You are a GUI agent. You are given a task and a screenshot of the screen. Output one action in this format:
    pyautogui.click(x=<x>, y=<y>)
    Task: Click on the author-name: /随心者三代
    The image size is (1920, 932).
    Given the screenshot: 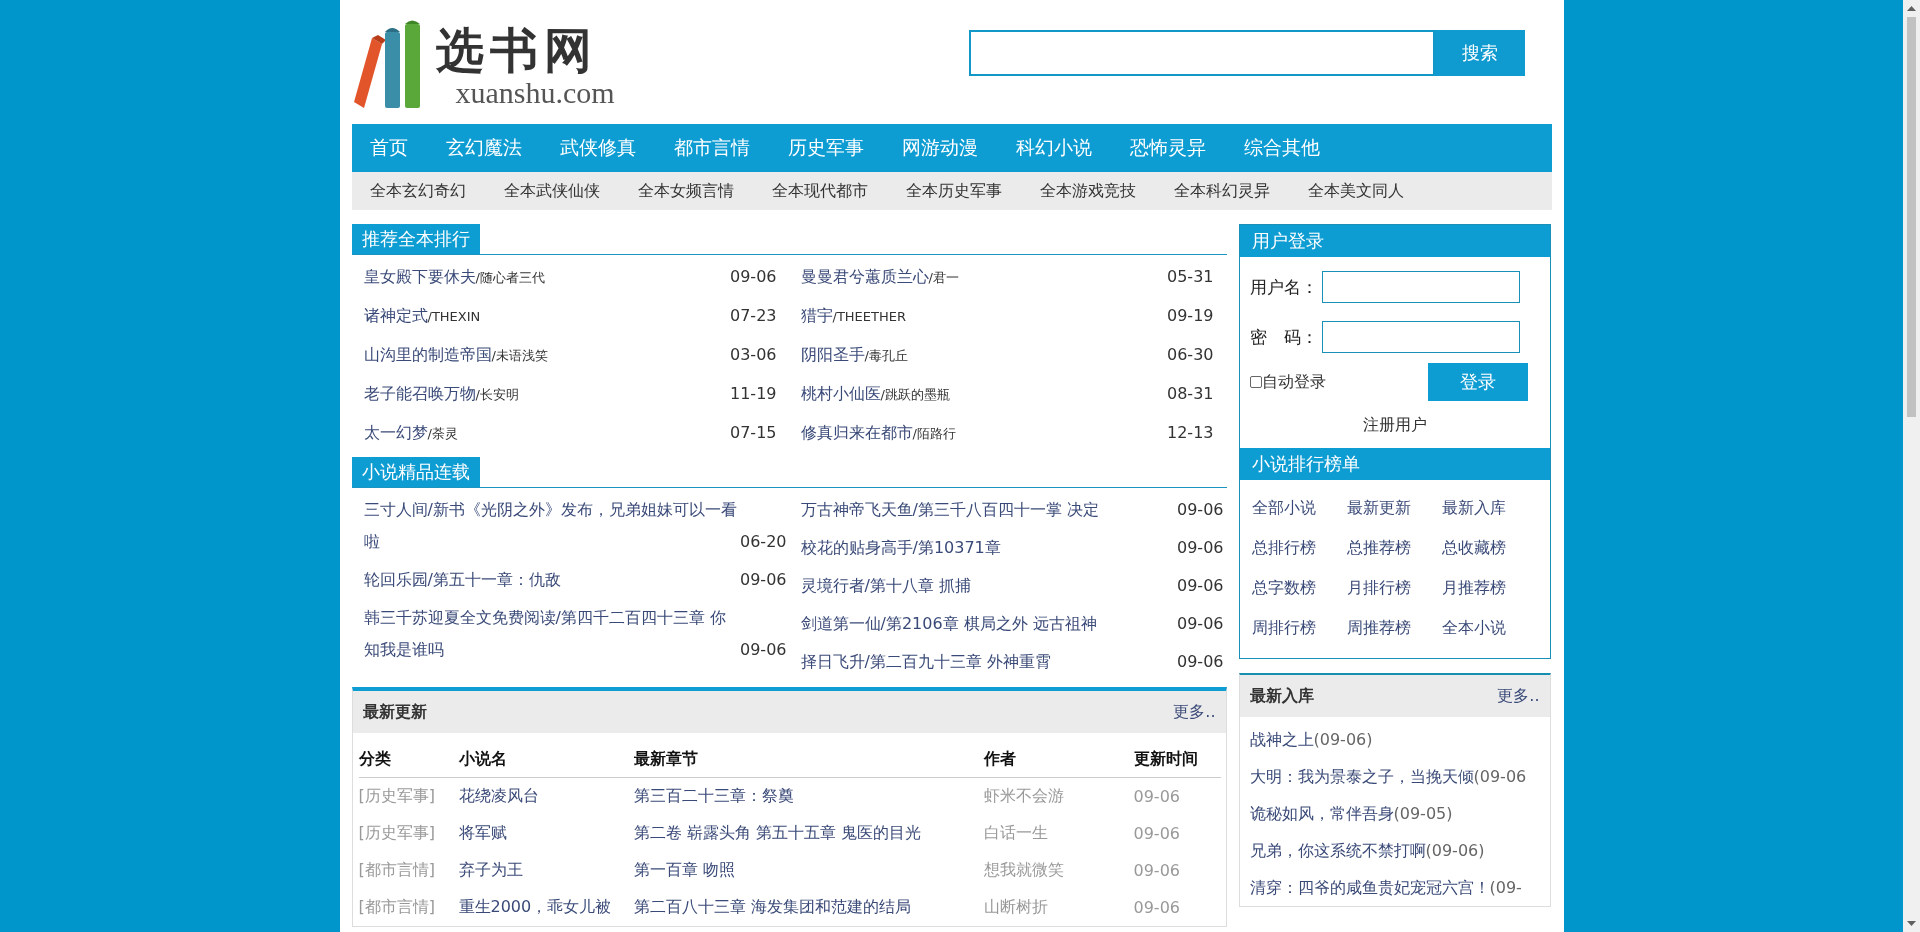 What is the action you would take?
    pyautogui.click(x=510, y=277)
    